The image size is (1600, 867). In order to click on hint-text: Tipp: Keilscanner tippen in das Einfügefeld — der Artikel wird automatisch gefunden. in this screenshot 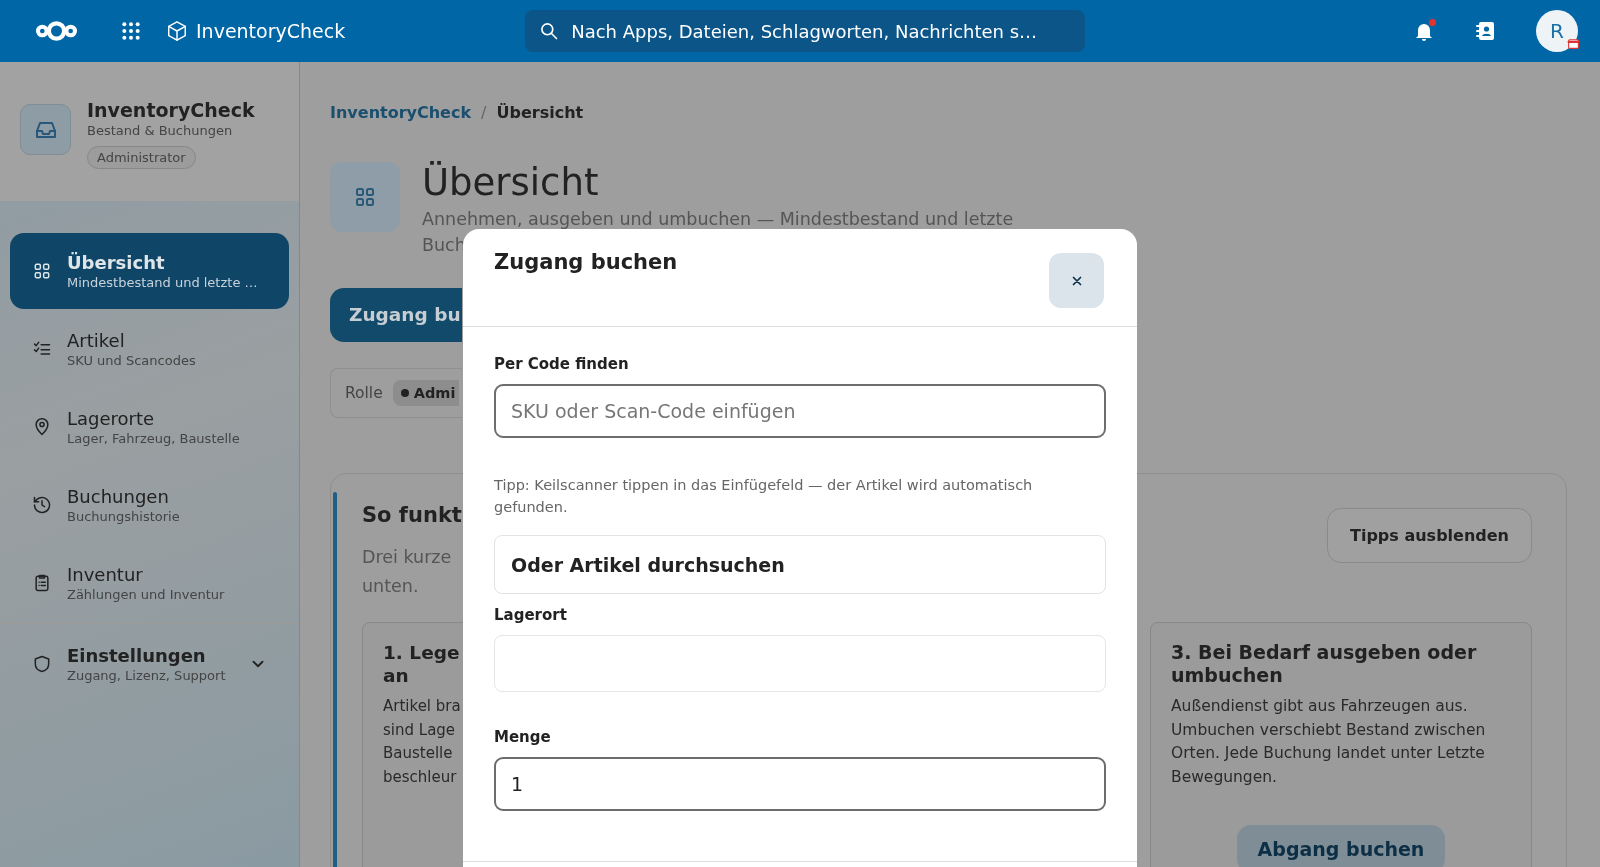, I will do `click(764, 496)`.